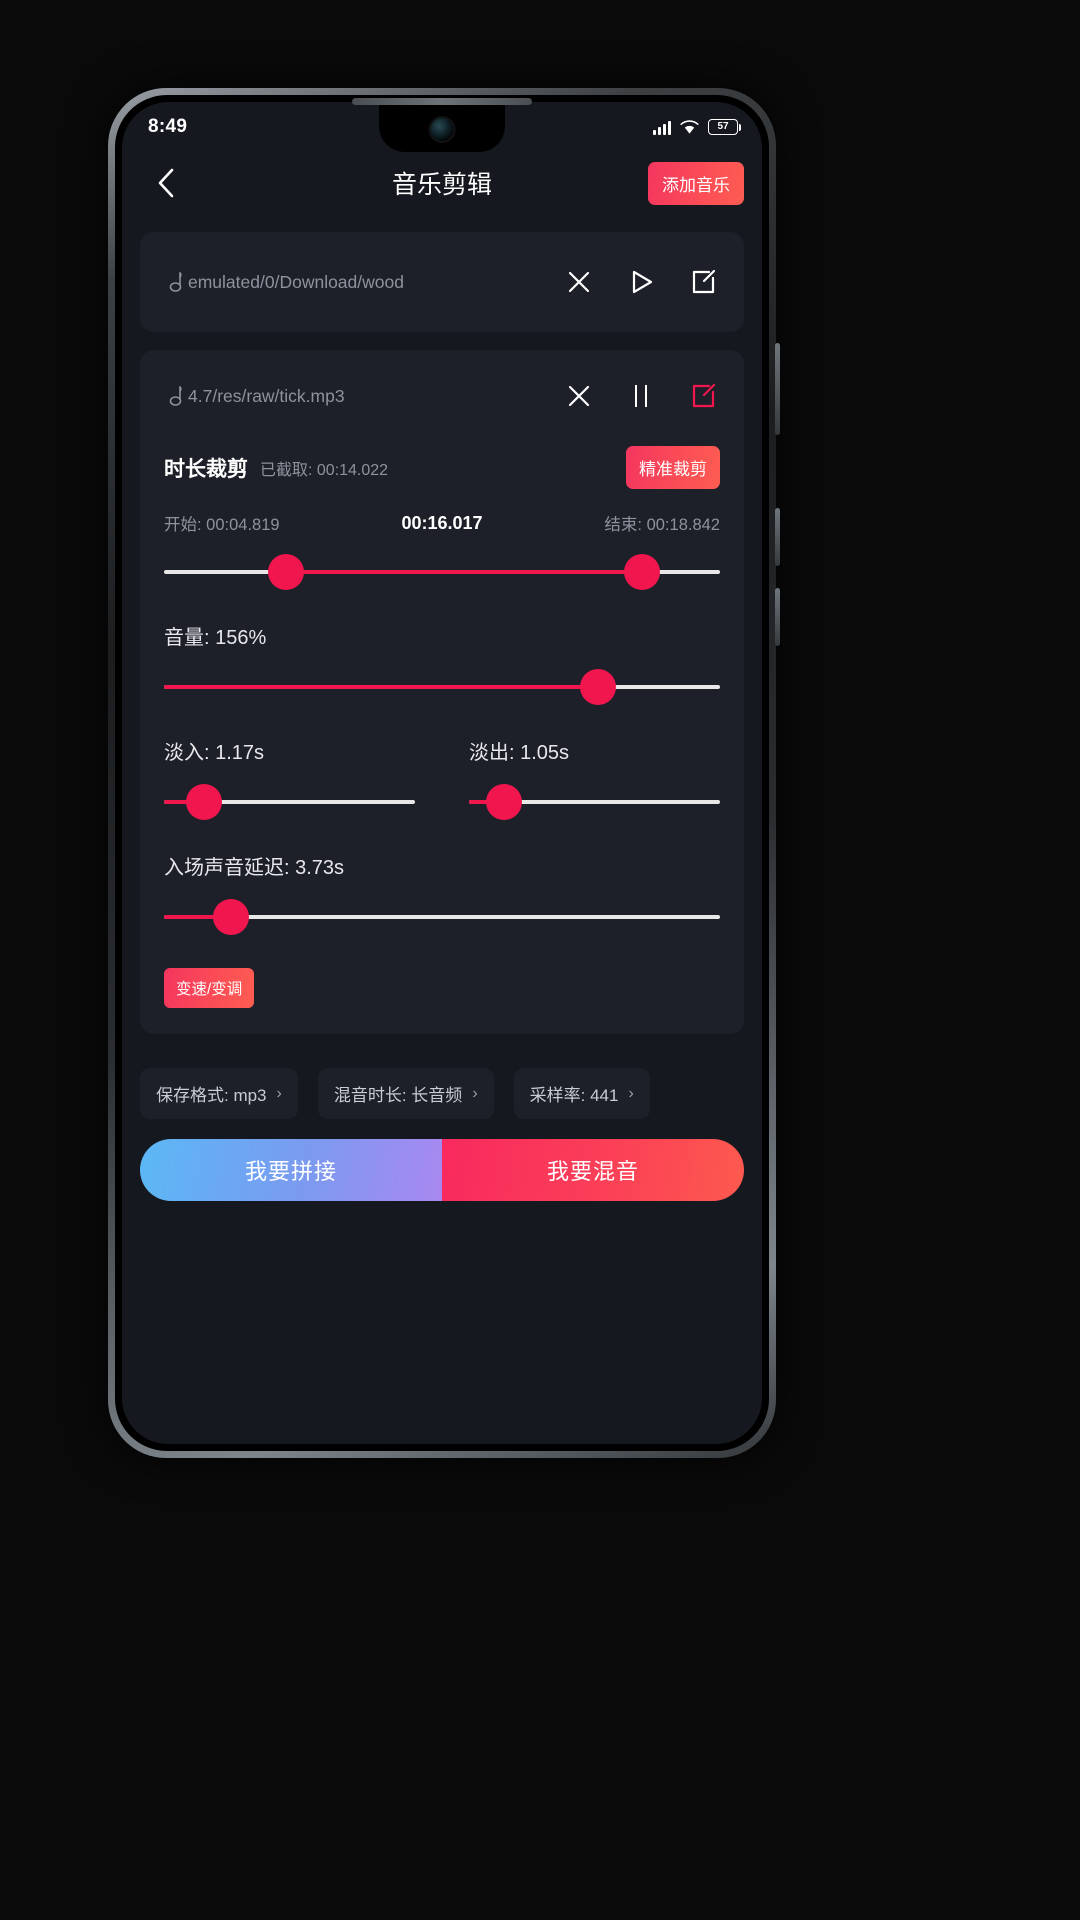 The width and height of the screenshot is (1080, 1920). Describe the element at coordinates (593, 1170) in the screenshot. I see `mix-audio-button: 我要混音` at that location.